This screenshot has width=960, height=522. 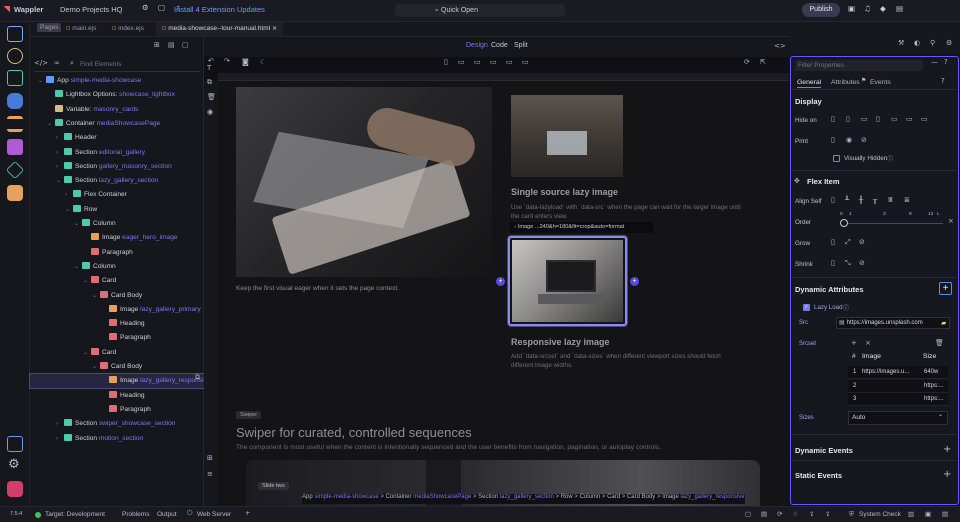 I want to click on breadcrumb-item-id: lazy_gallery_section, so click(x=527, y=497).